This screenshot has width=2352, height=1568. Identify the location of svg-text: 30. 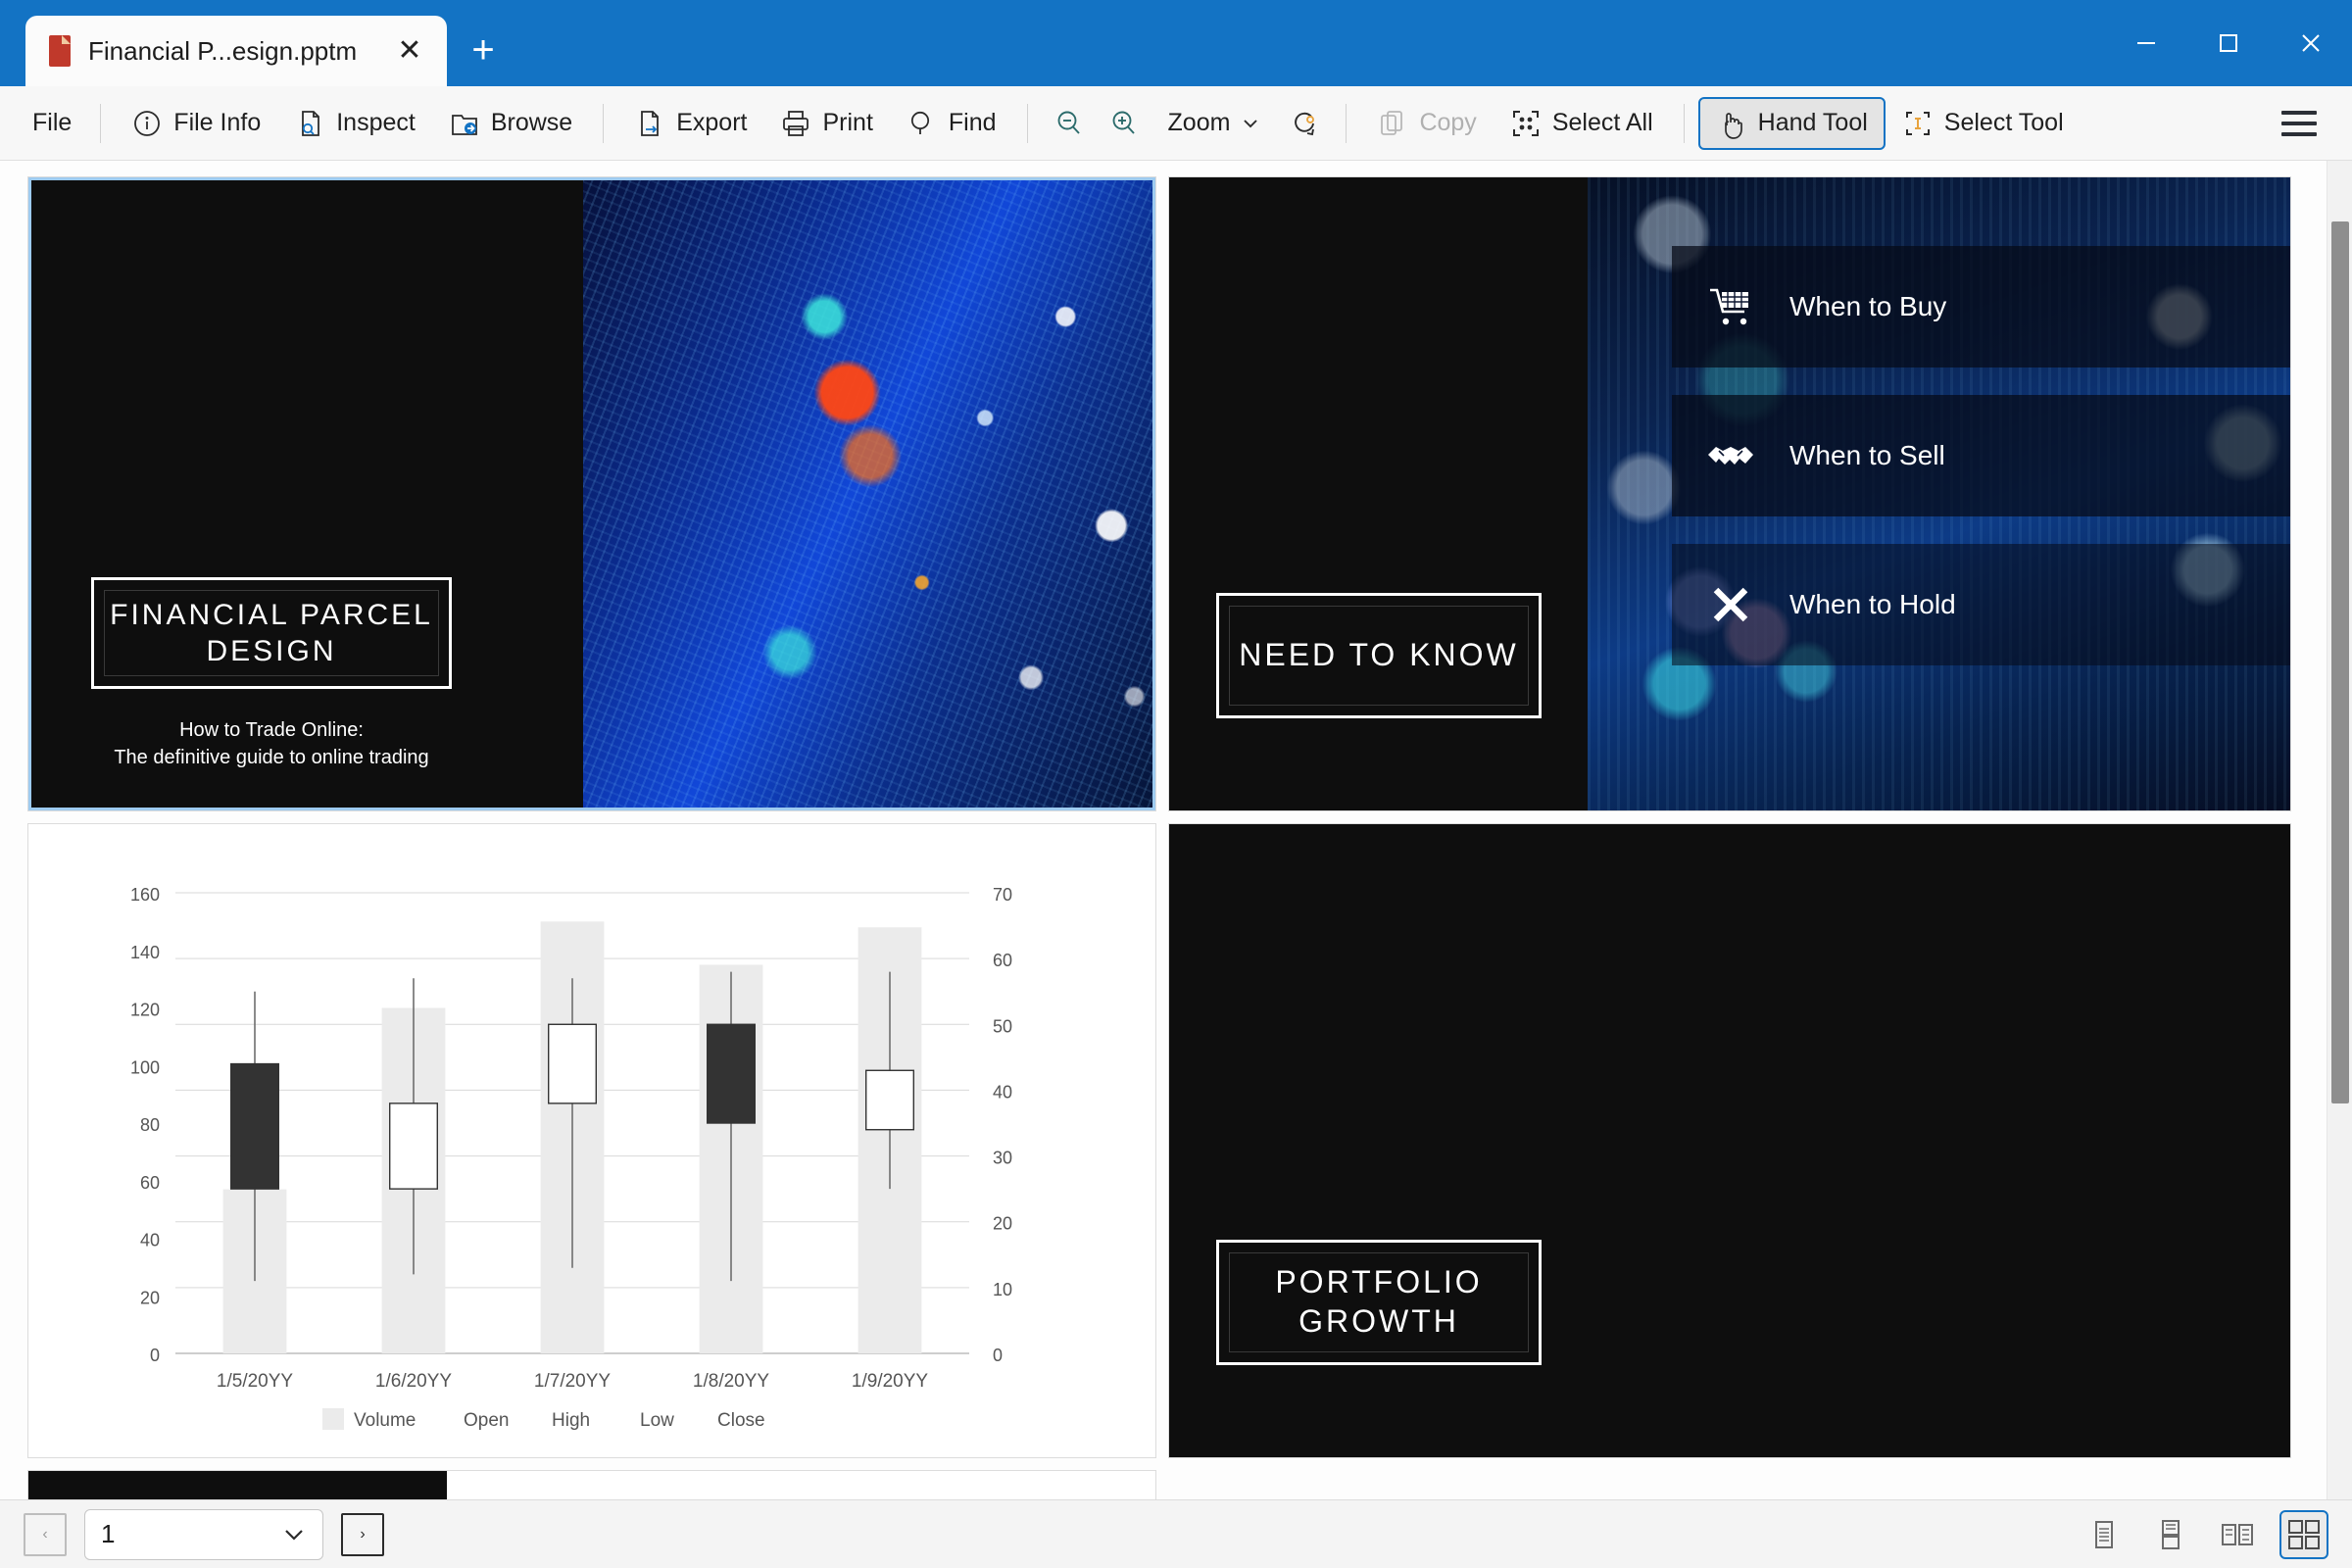
(1002, 1158).